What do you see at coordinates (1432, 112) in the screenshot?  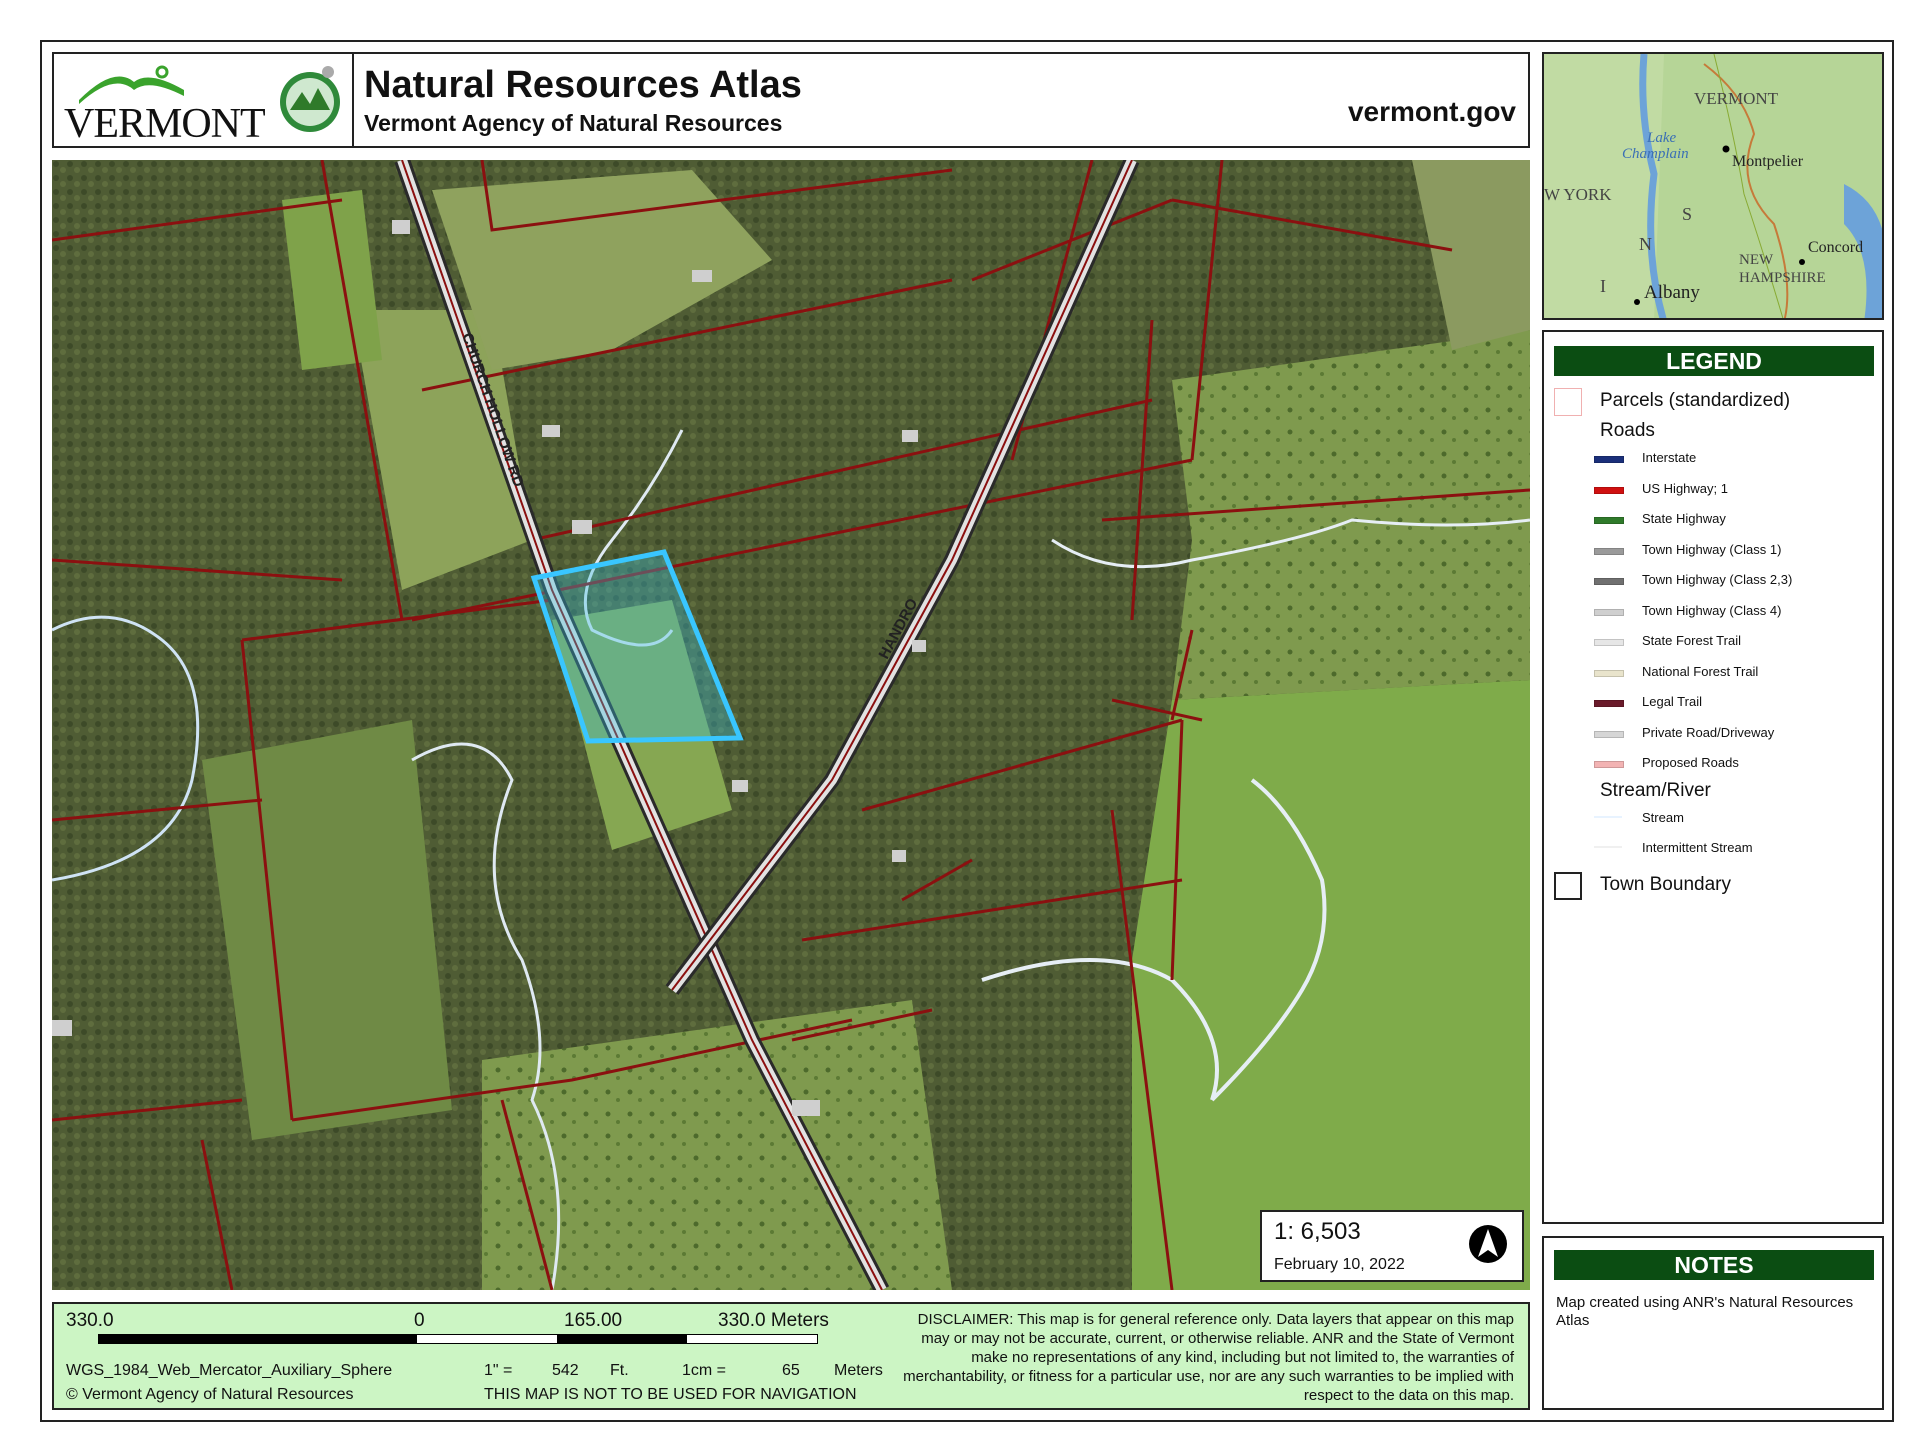 I see `site-link: vermont.gov` at bounding box center [1432, 112].